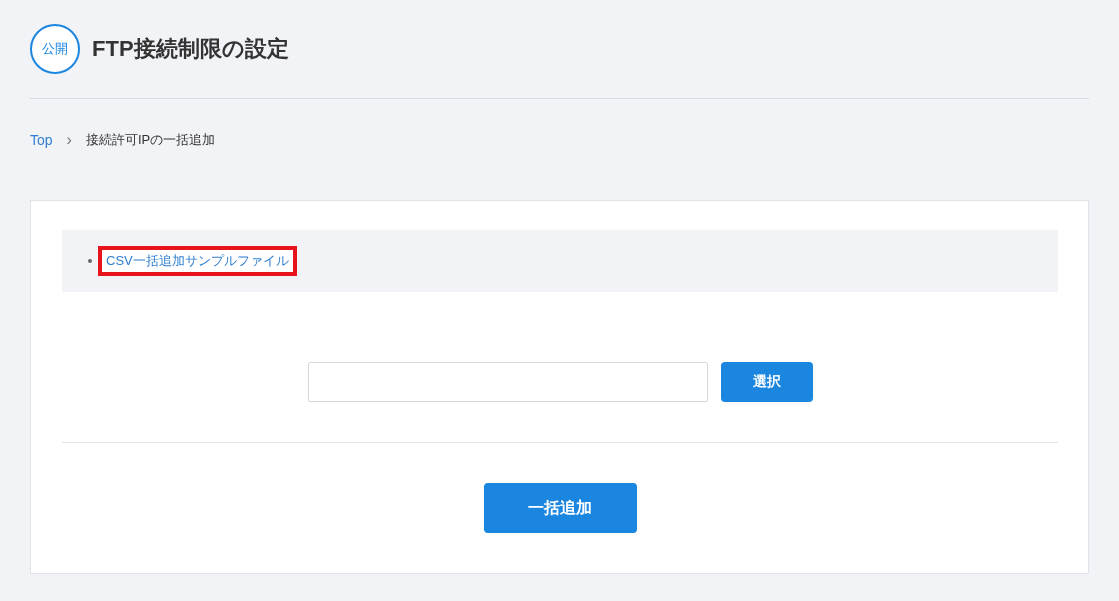 Image resolution: width=1119 pixels, height=601 pixels. I want to click on select-button: 選択, so click(766, 382).